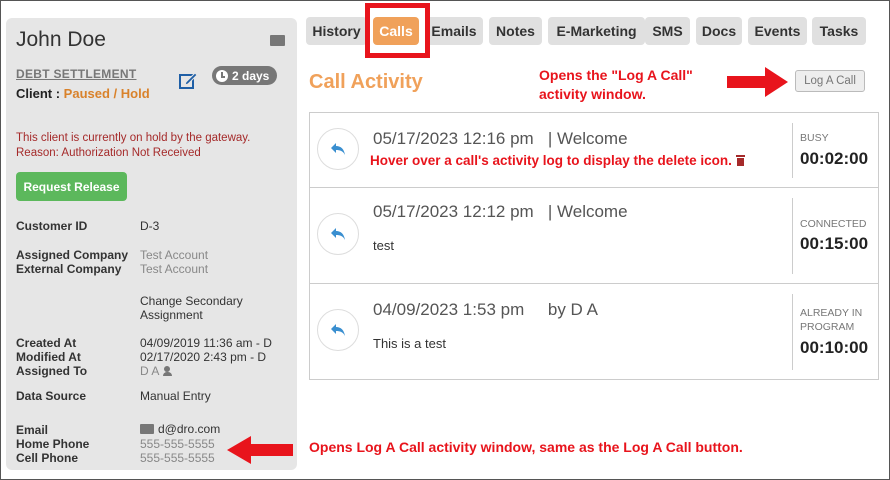 The height and width of the screenshot is (480, 890). Describe the element at coordinates (616, 75) in the screenshot. I see `annotation-log-call-line1: Opens the "Log A Call"` at that location.